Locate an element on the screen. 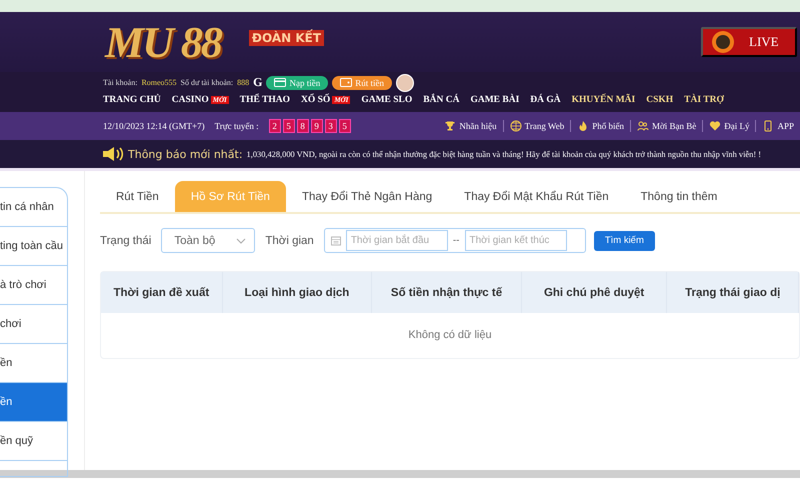 The image size is (800, 480). sidebar-item: à trò chơi is located at coordinates (33, 285).